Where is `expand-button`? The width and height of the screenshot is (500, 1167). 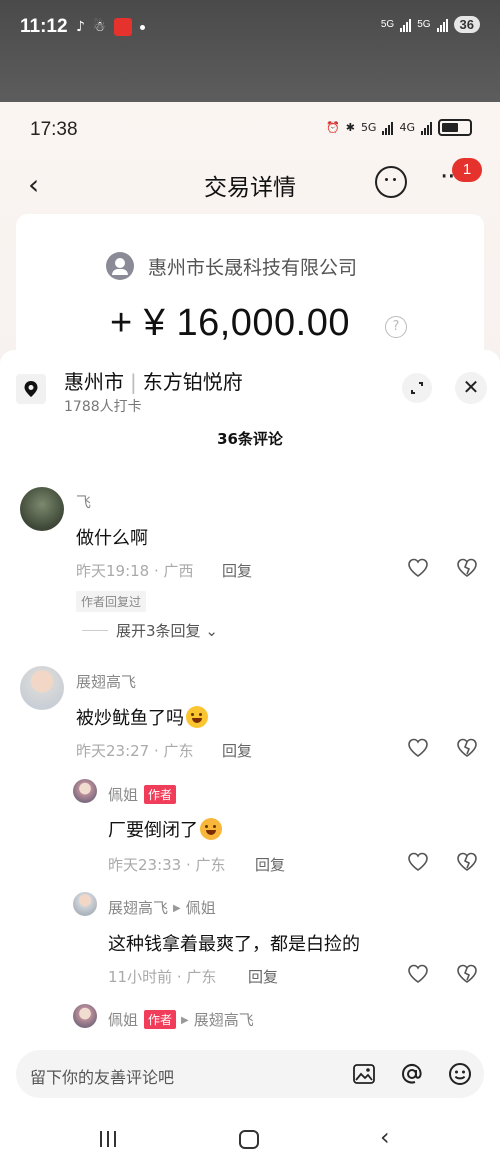 expand-button is located at coordinates (417, 388).